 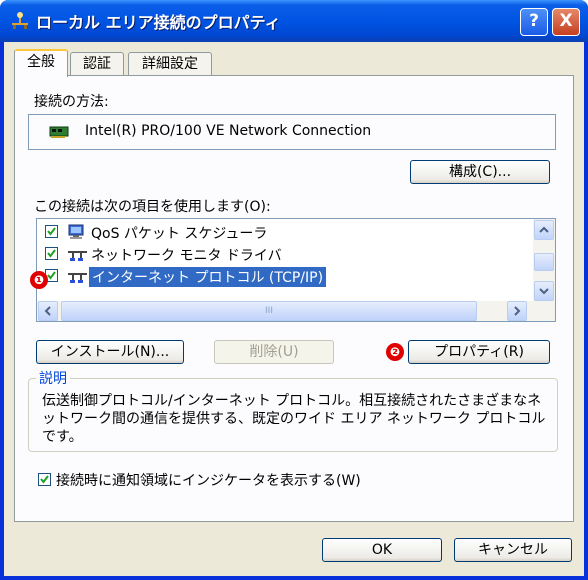 What do you see at coordinates (294, 21) in the screenshot?
I see `title-bar: ローカル エリア接続のプロパティ ? X` at bounding box center [294, 21].